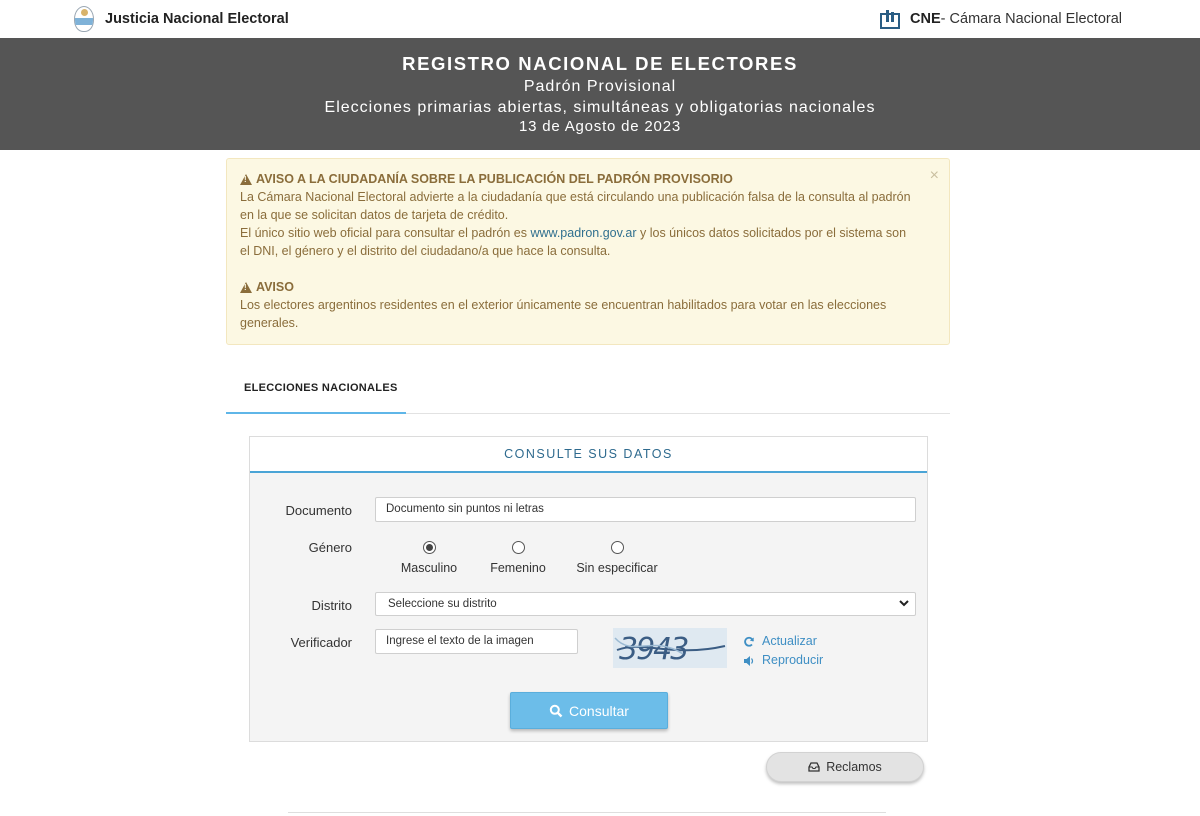  What do you see at coordinates (645, 604) in the screenshot?
I see `distrito-select: Seleccione su distrito` at bounding box center [645, 604].